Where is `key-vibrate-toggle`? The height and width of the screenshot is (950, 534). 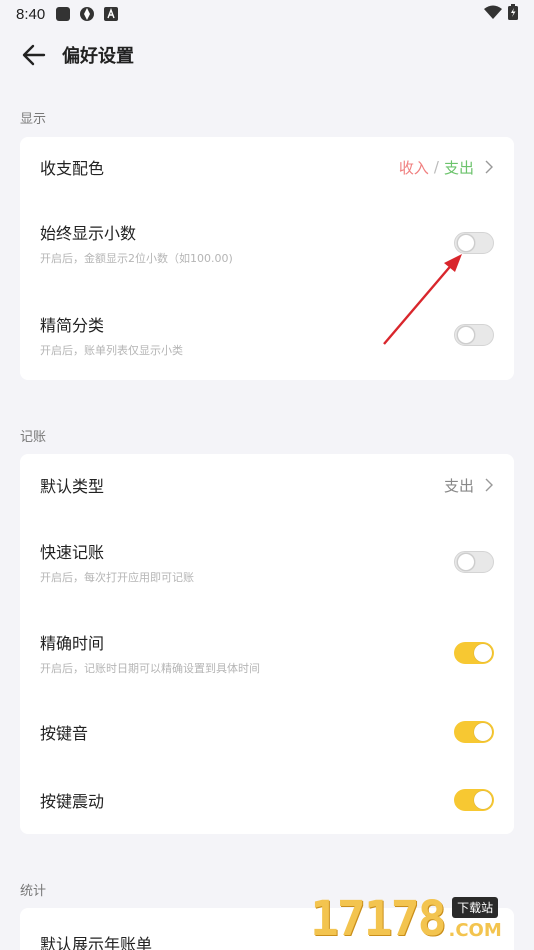 key-vibrate-toggle is located at coordinates (474, 800).